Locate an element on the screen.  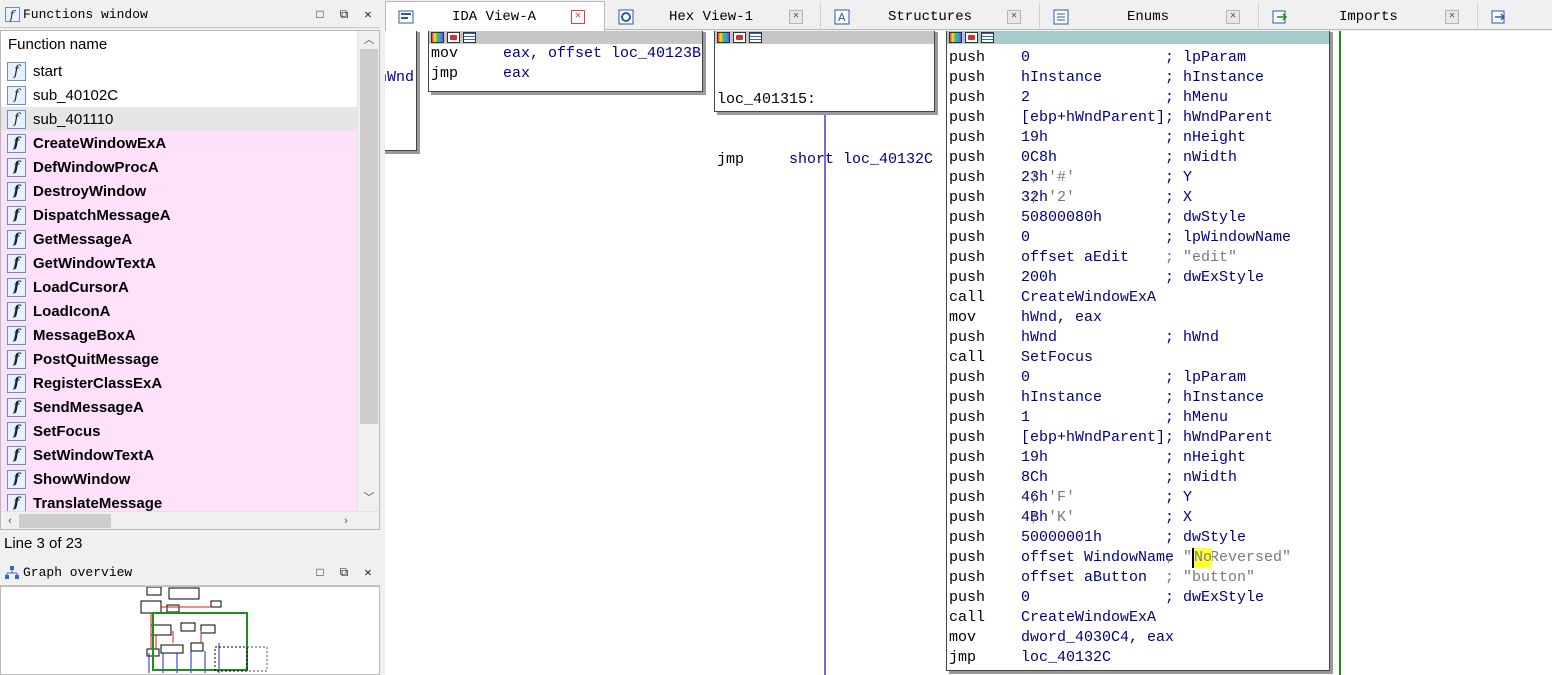
mnemonic: push is located at coordinates (967, 137).